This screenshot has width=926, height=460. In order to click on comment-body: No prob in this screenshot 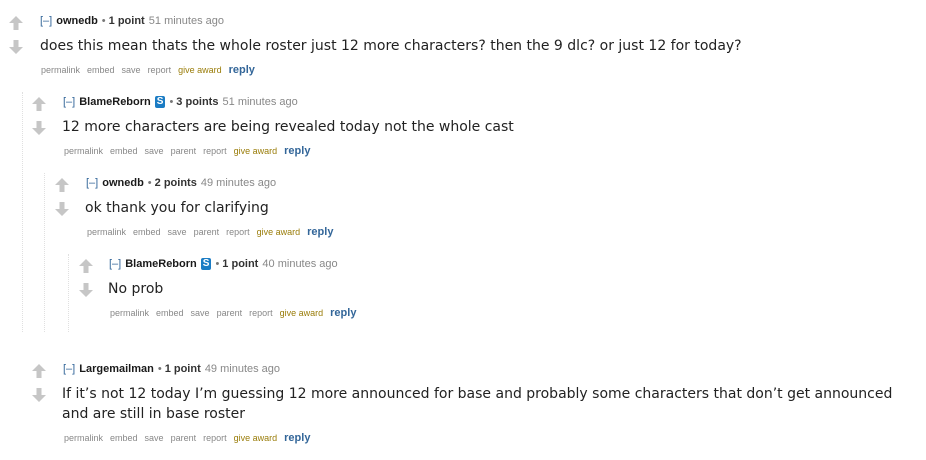, I will do `click(136, 289)`.